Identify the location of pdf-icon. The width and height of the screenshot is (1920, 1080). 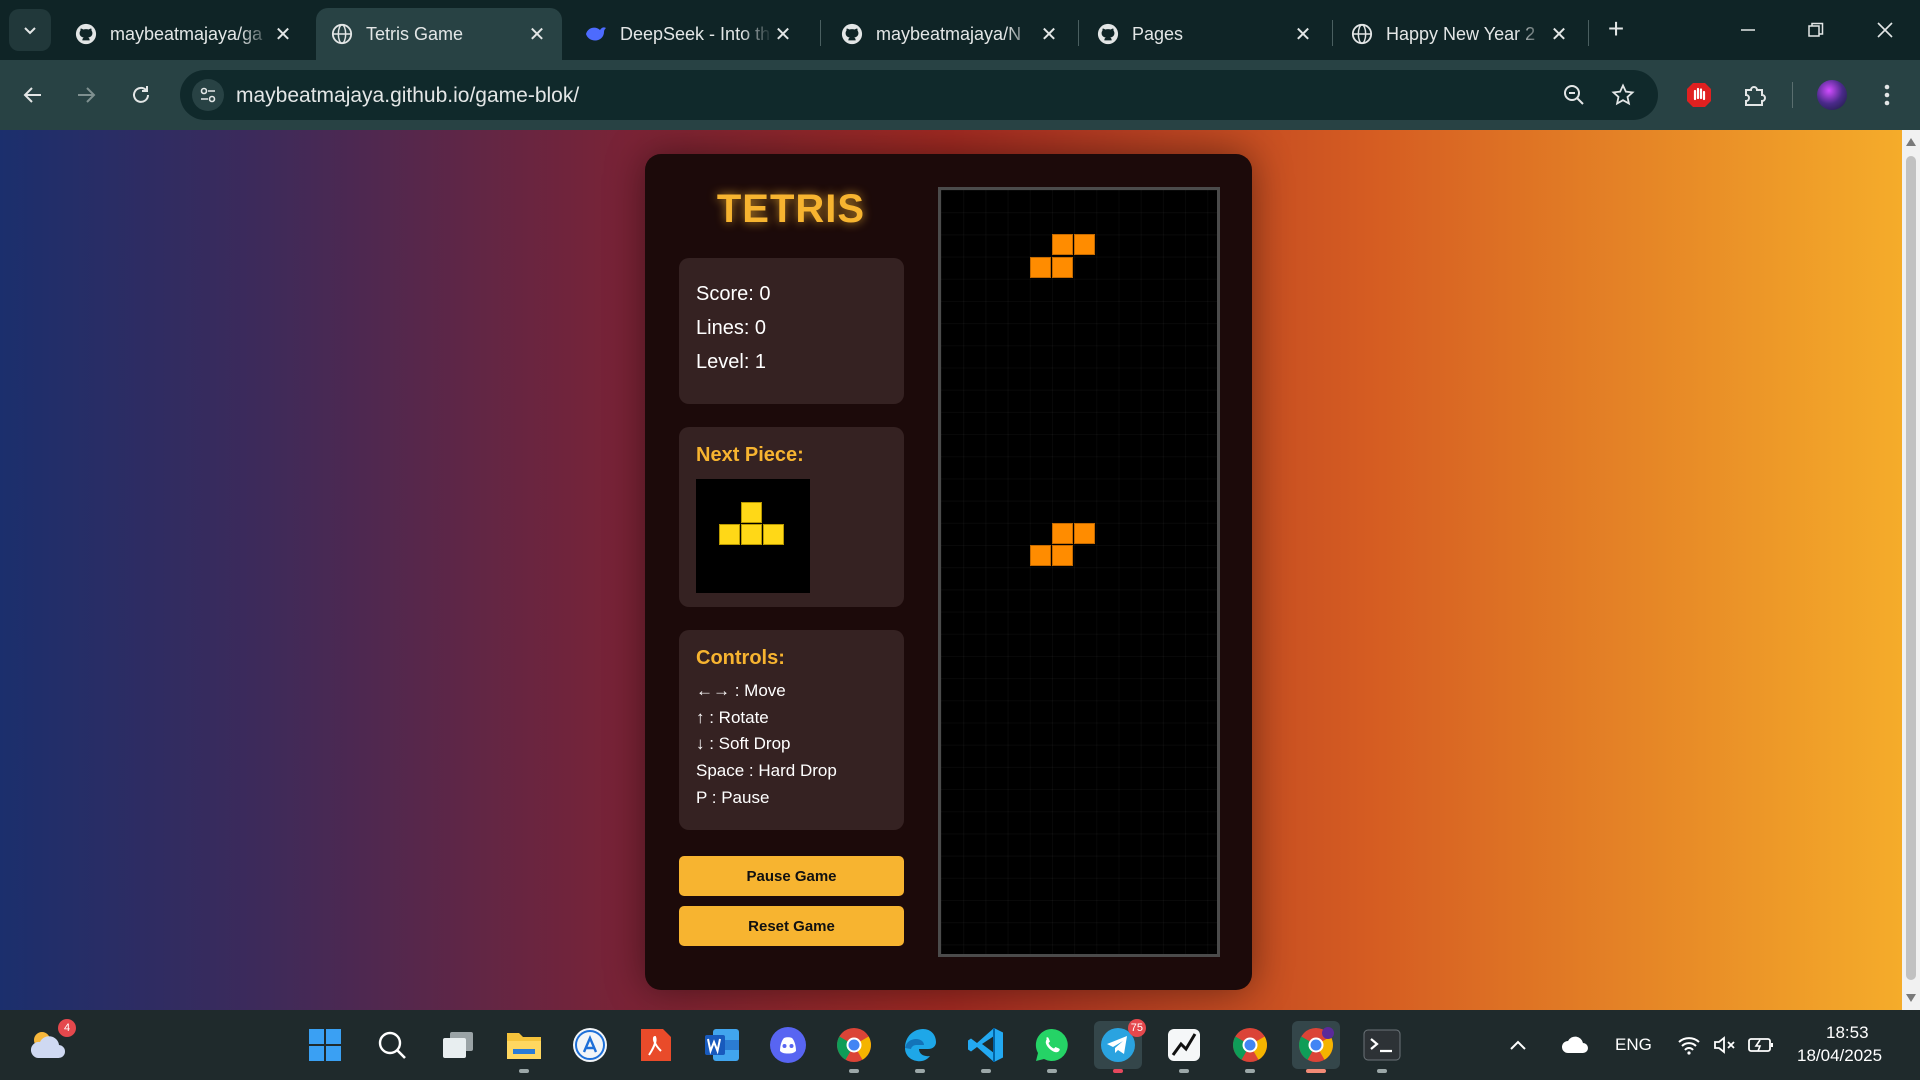
(656, 1045).